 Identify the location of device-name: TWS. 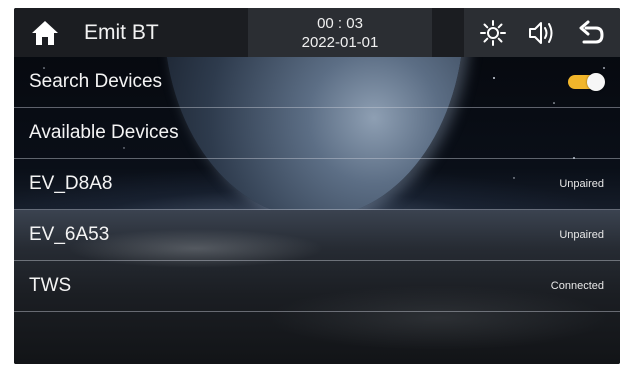
(50, 285).